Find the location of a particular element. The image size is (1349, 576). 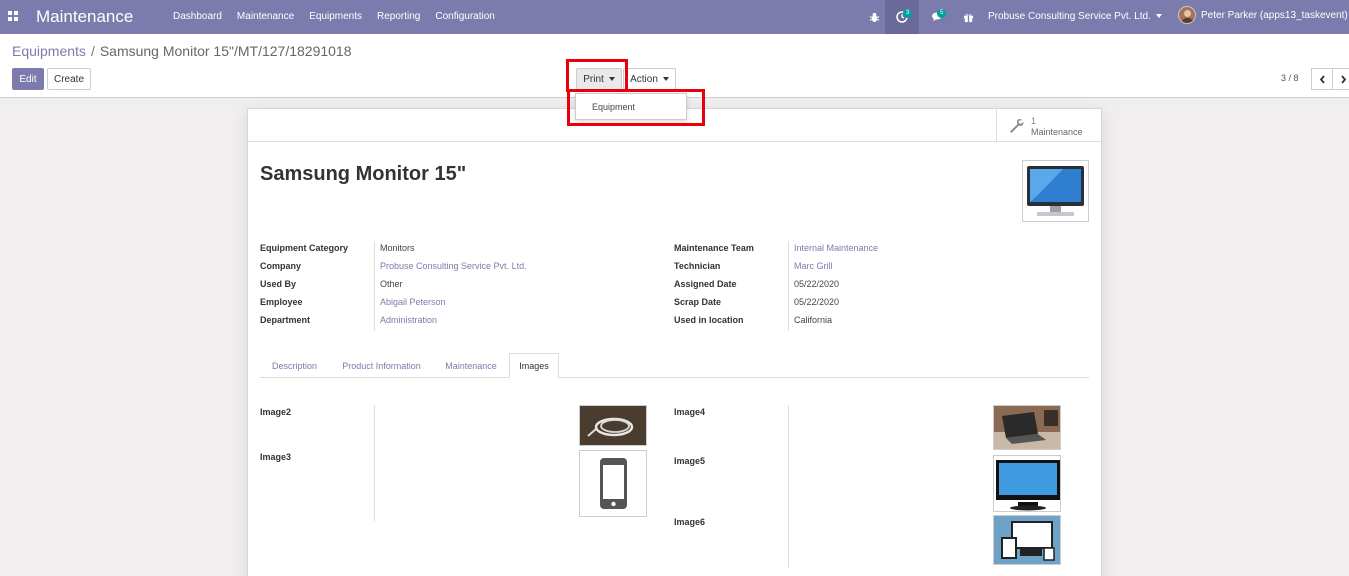

label-used-by: Used By is located at coordinates (278, 284).